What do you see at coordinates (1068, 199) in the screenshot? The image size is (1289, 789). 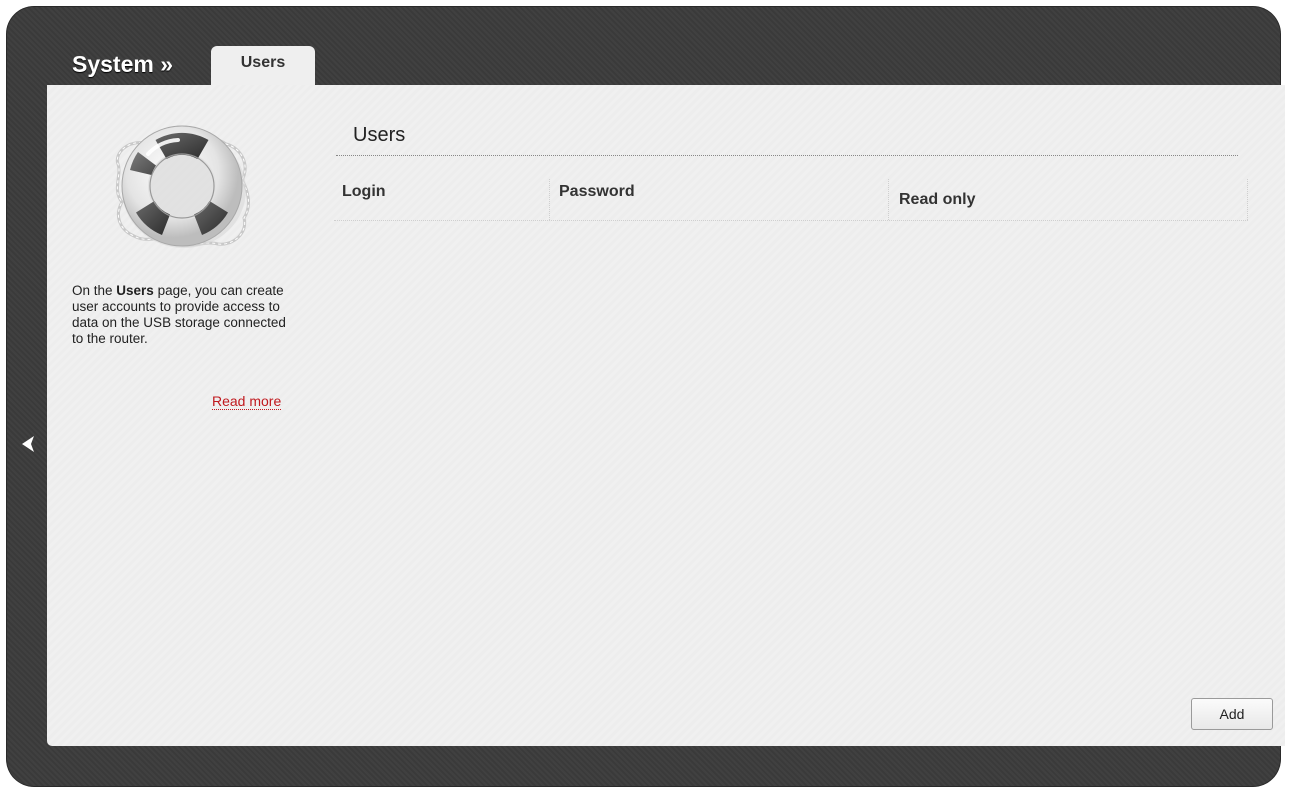 I see `column-header-read-only: Read only` at bounding box center [1068, 199].